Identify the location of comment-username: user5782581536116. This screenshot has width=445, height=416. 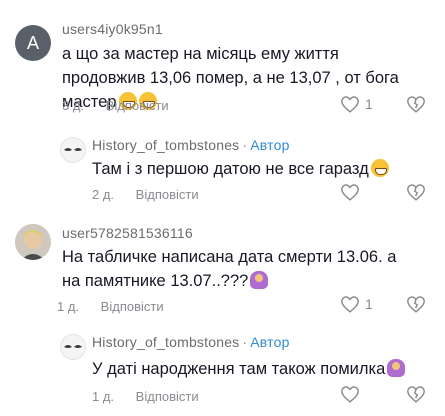
(127, 233).